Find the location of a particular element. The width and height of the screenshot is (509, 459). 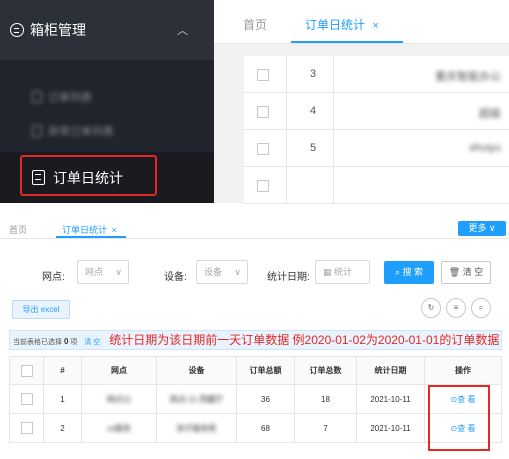

date-input-placeholder: 统计 is located at coordinates (343, 272).